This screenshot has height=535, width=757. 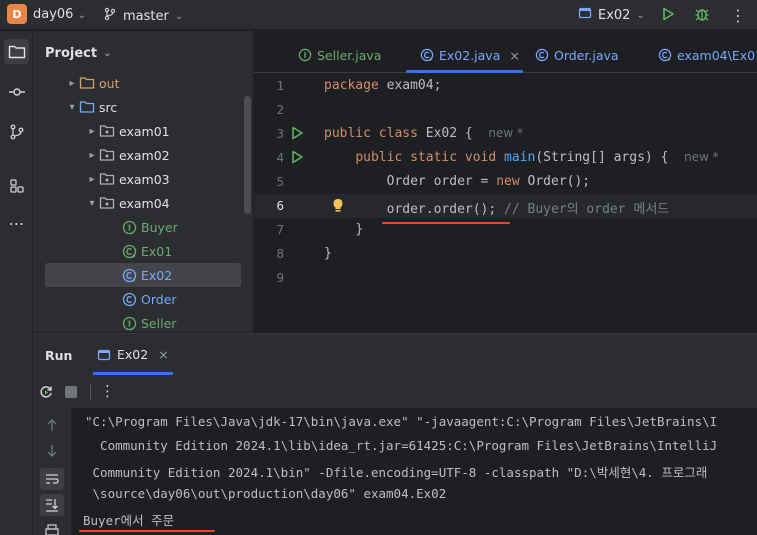 I want to click on code-line-5: Order order = new Order();, so click(x=457, y=181).